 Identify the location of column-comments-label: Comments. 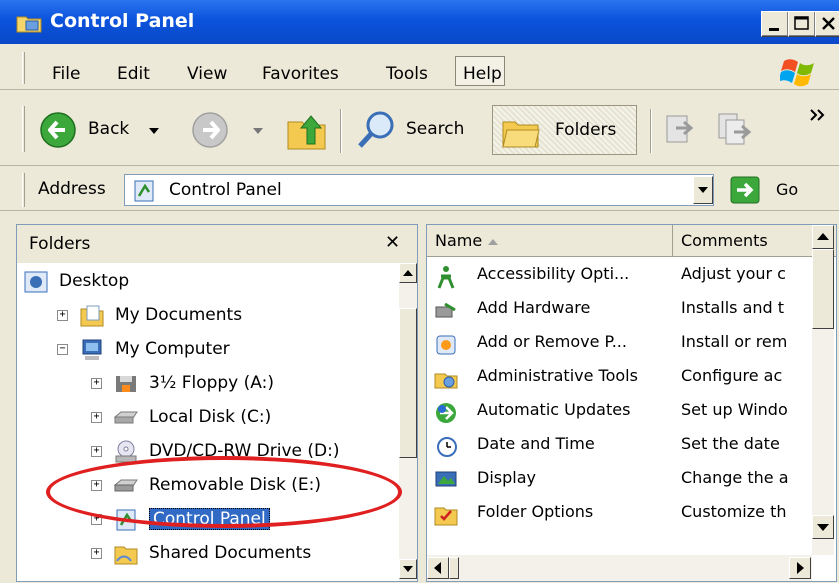
(724, 240).